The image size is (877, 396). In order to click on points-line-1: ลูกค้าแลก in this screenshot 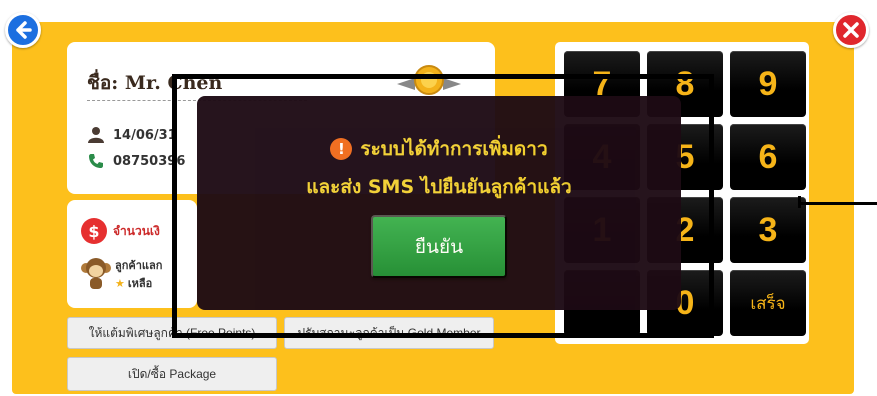, I will do `click(139, 265)`.